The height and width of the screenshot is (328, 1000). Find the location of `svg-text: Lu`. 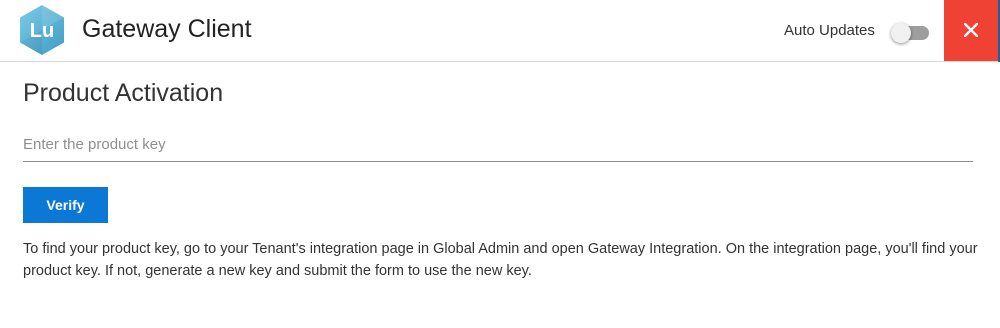

svg-text: Lu is located at coordinates (42, 31).